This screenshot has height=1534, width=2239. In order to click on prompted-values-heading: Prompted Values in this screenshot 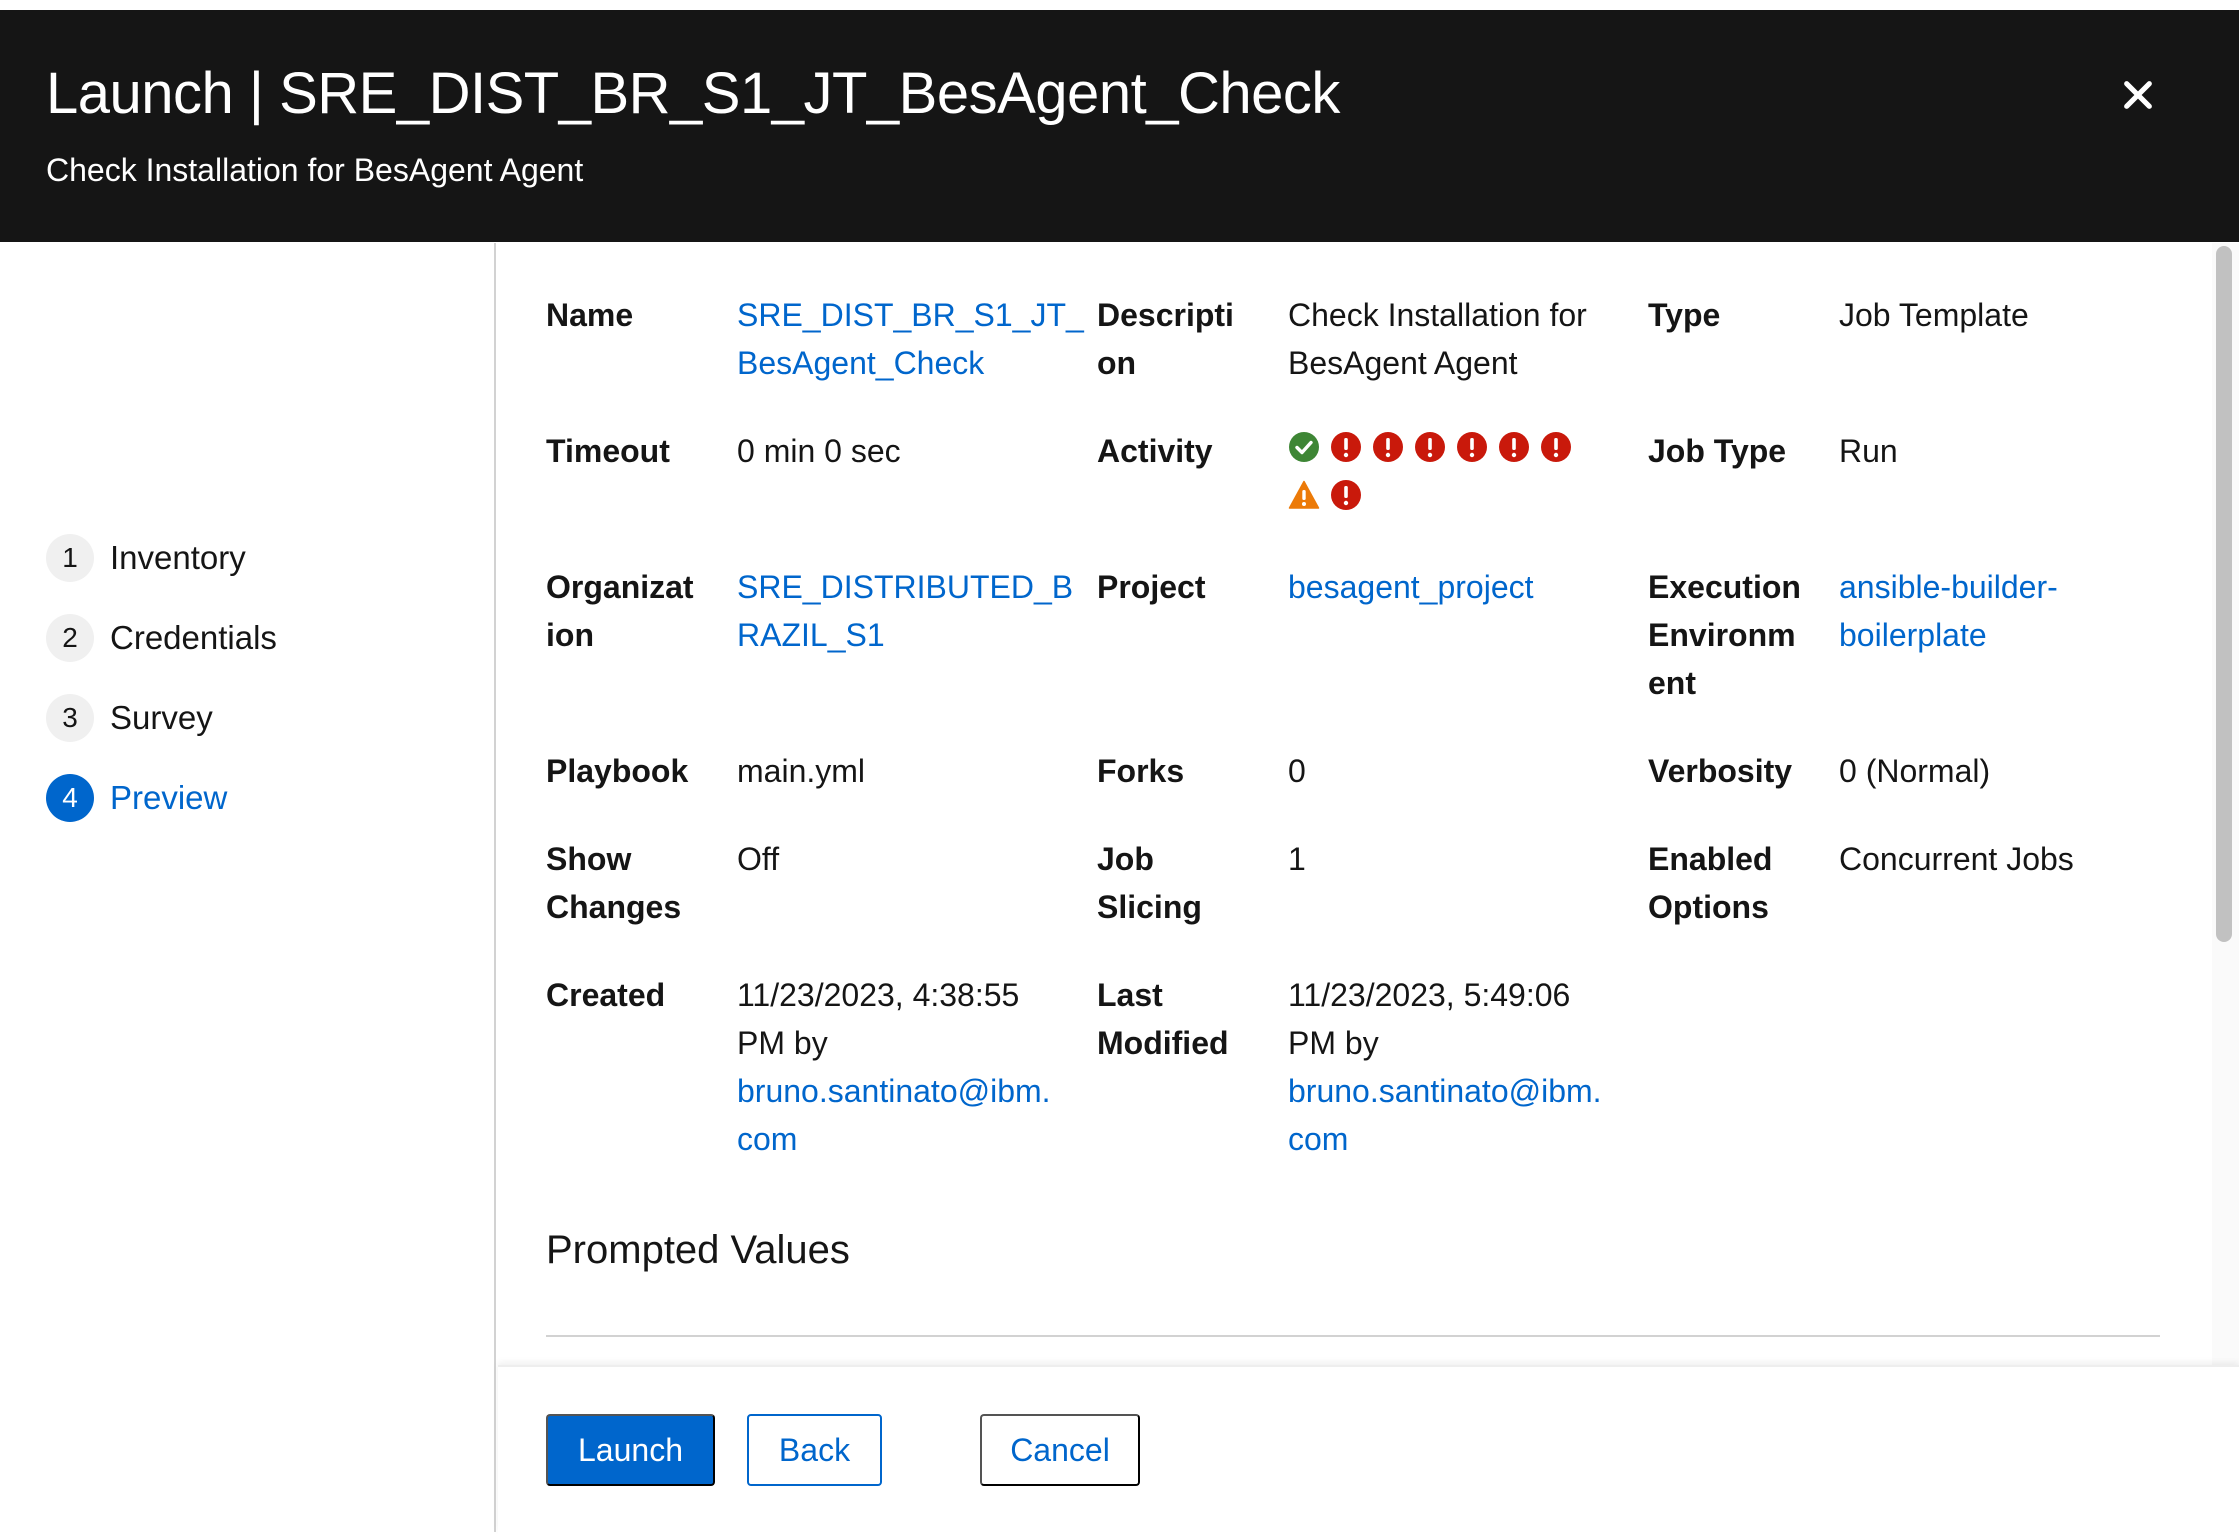, I will do `click(698, 1250)`.